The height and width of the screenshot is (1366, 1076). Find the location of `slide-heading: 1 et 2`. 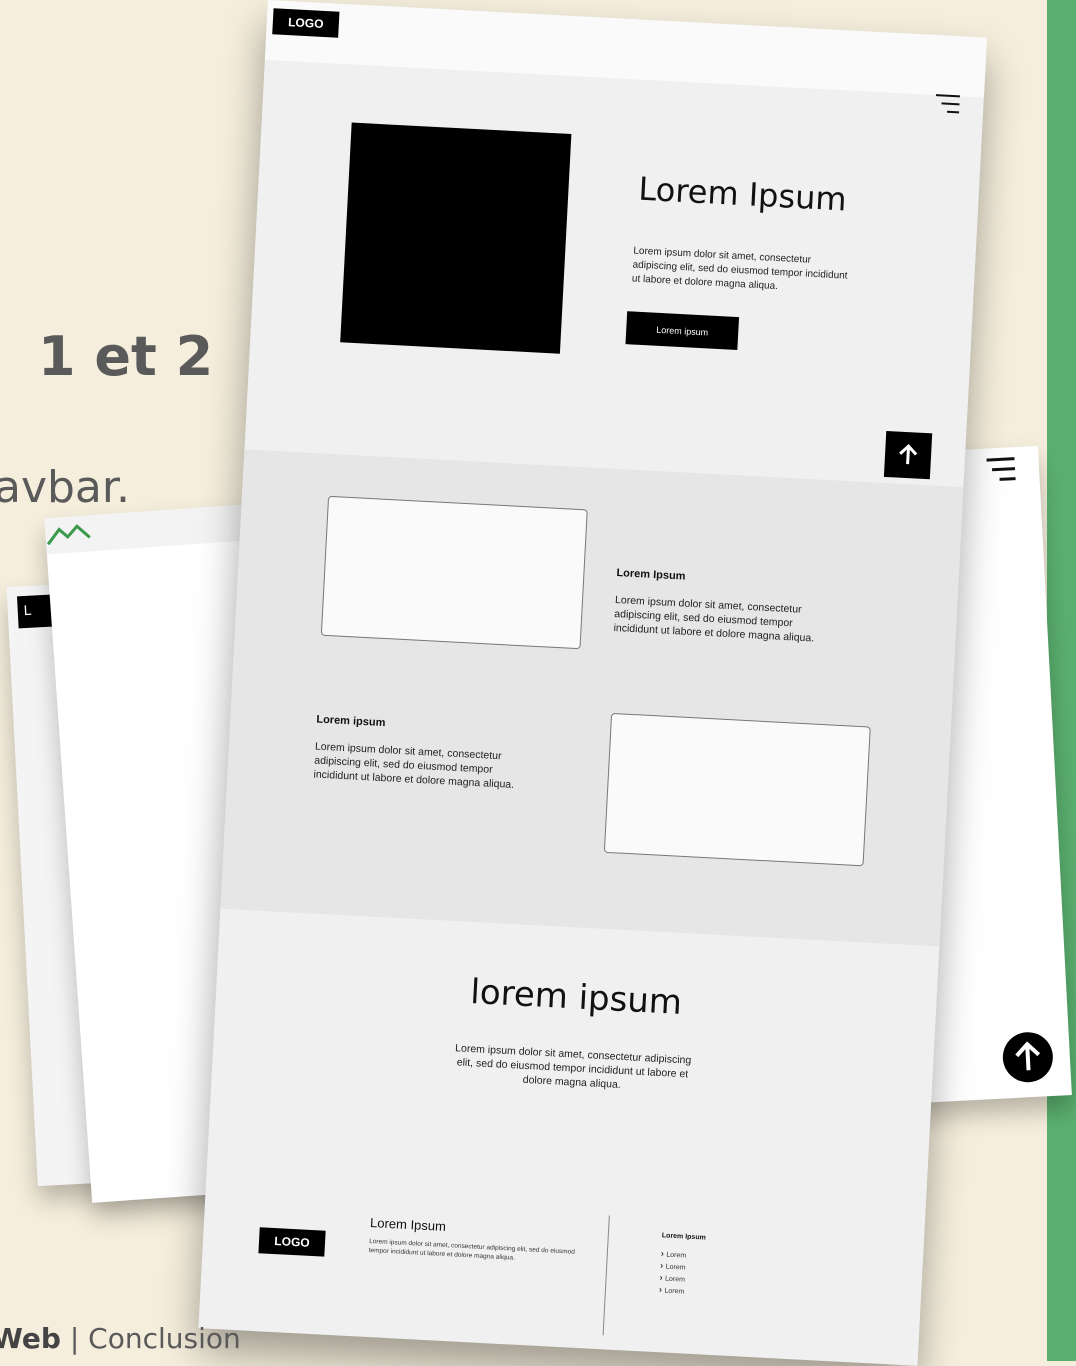

slide-heading: 1 et 2 is located at coordinates (126, 356).